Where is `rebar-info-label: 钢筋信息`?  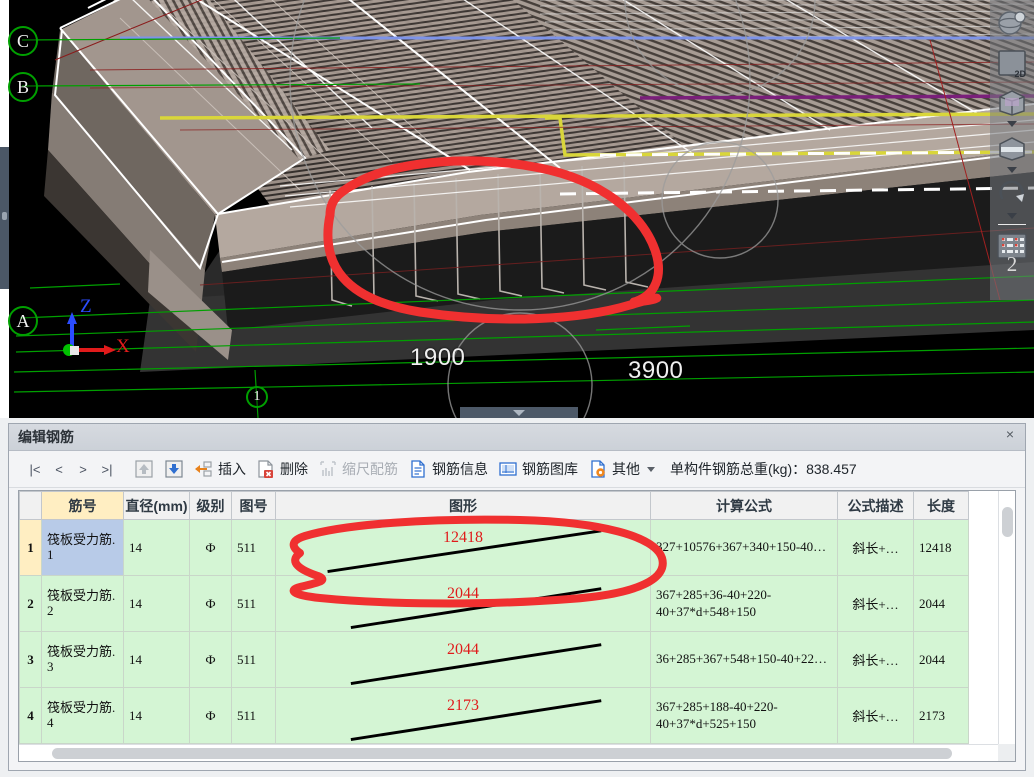 rebar-info-label: 钢筋信息 is located at coordinates (460, 469).